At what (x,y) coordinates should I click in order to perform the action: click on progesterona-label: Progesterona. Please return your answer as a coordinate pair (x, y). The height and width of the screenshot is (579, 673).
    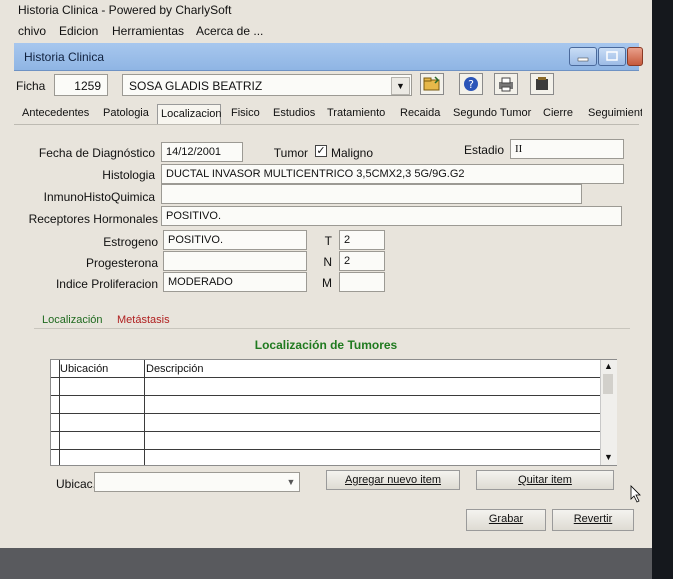
    Looking at the image, I should click on (121, 263).